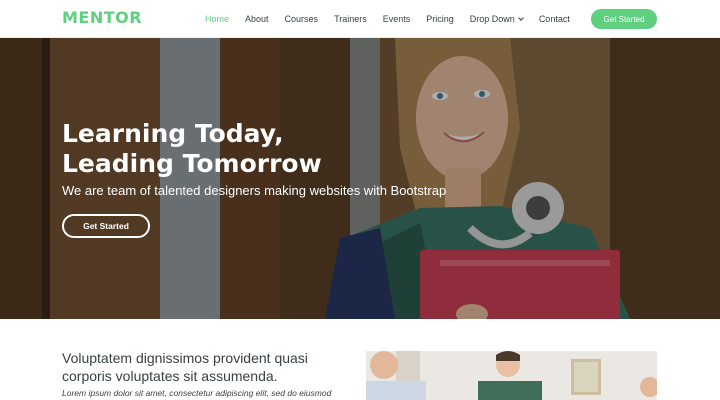 This screenshot has width=720, height=400. I want to click on nav-item-dropdown-label: Drop Down, so click(492, 19).